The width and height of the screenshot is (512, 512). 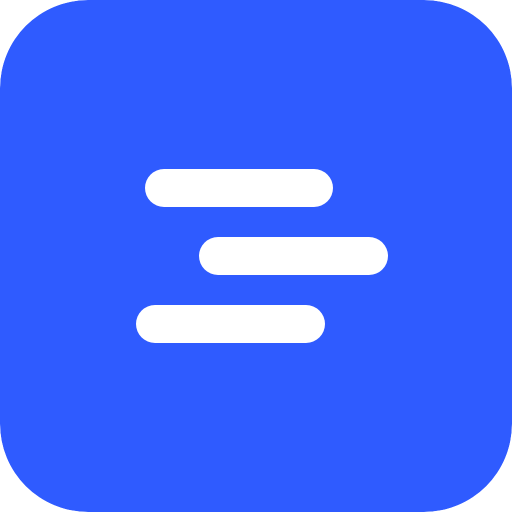 I want to click on menu-line-top, so click(x=239, y=188).